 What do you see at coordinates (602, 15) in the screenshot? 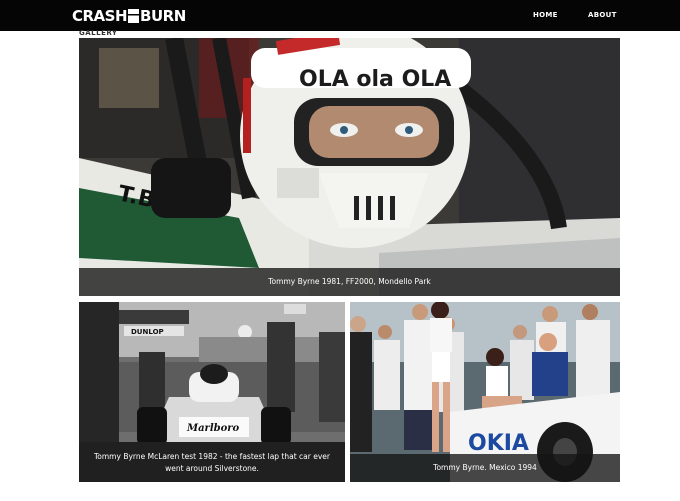
I see `nav-link-about: ABOUT` at bounding box center [602, 15].